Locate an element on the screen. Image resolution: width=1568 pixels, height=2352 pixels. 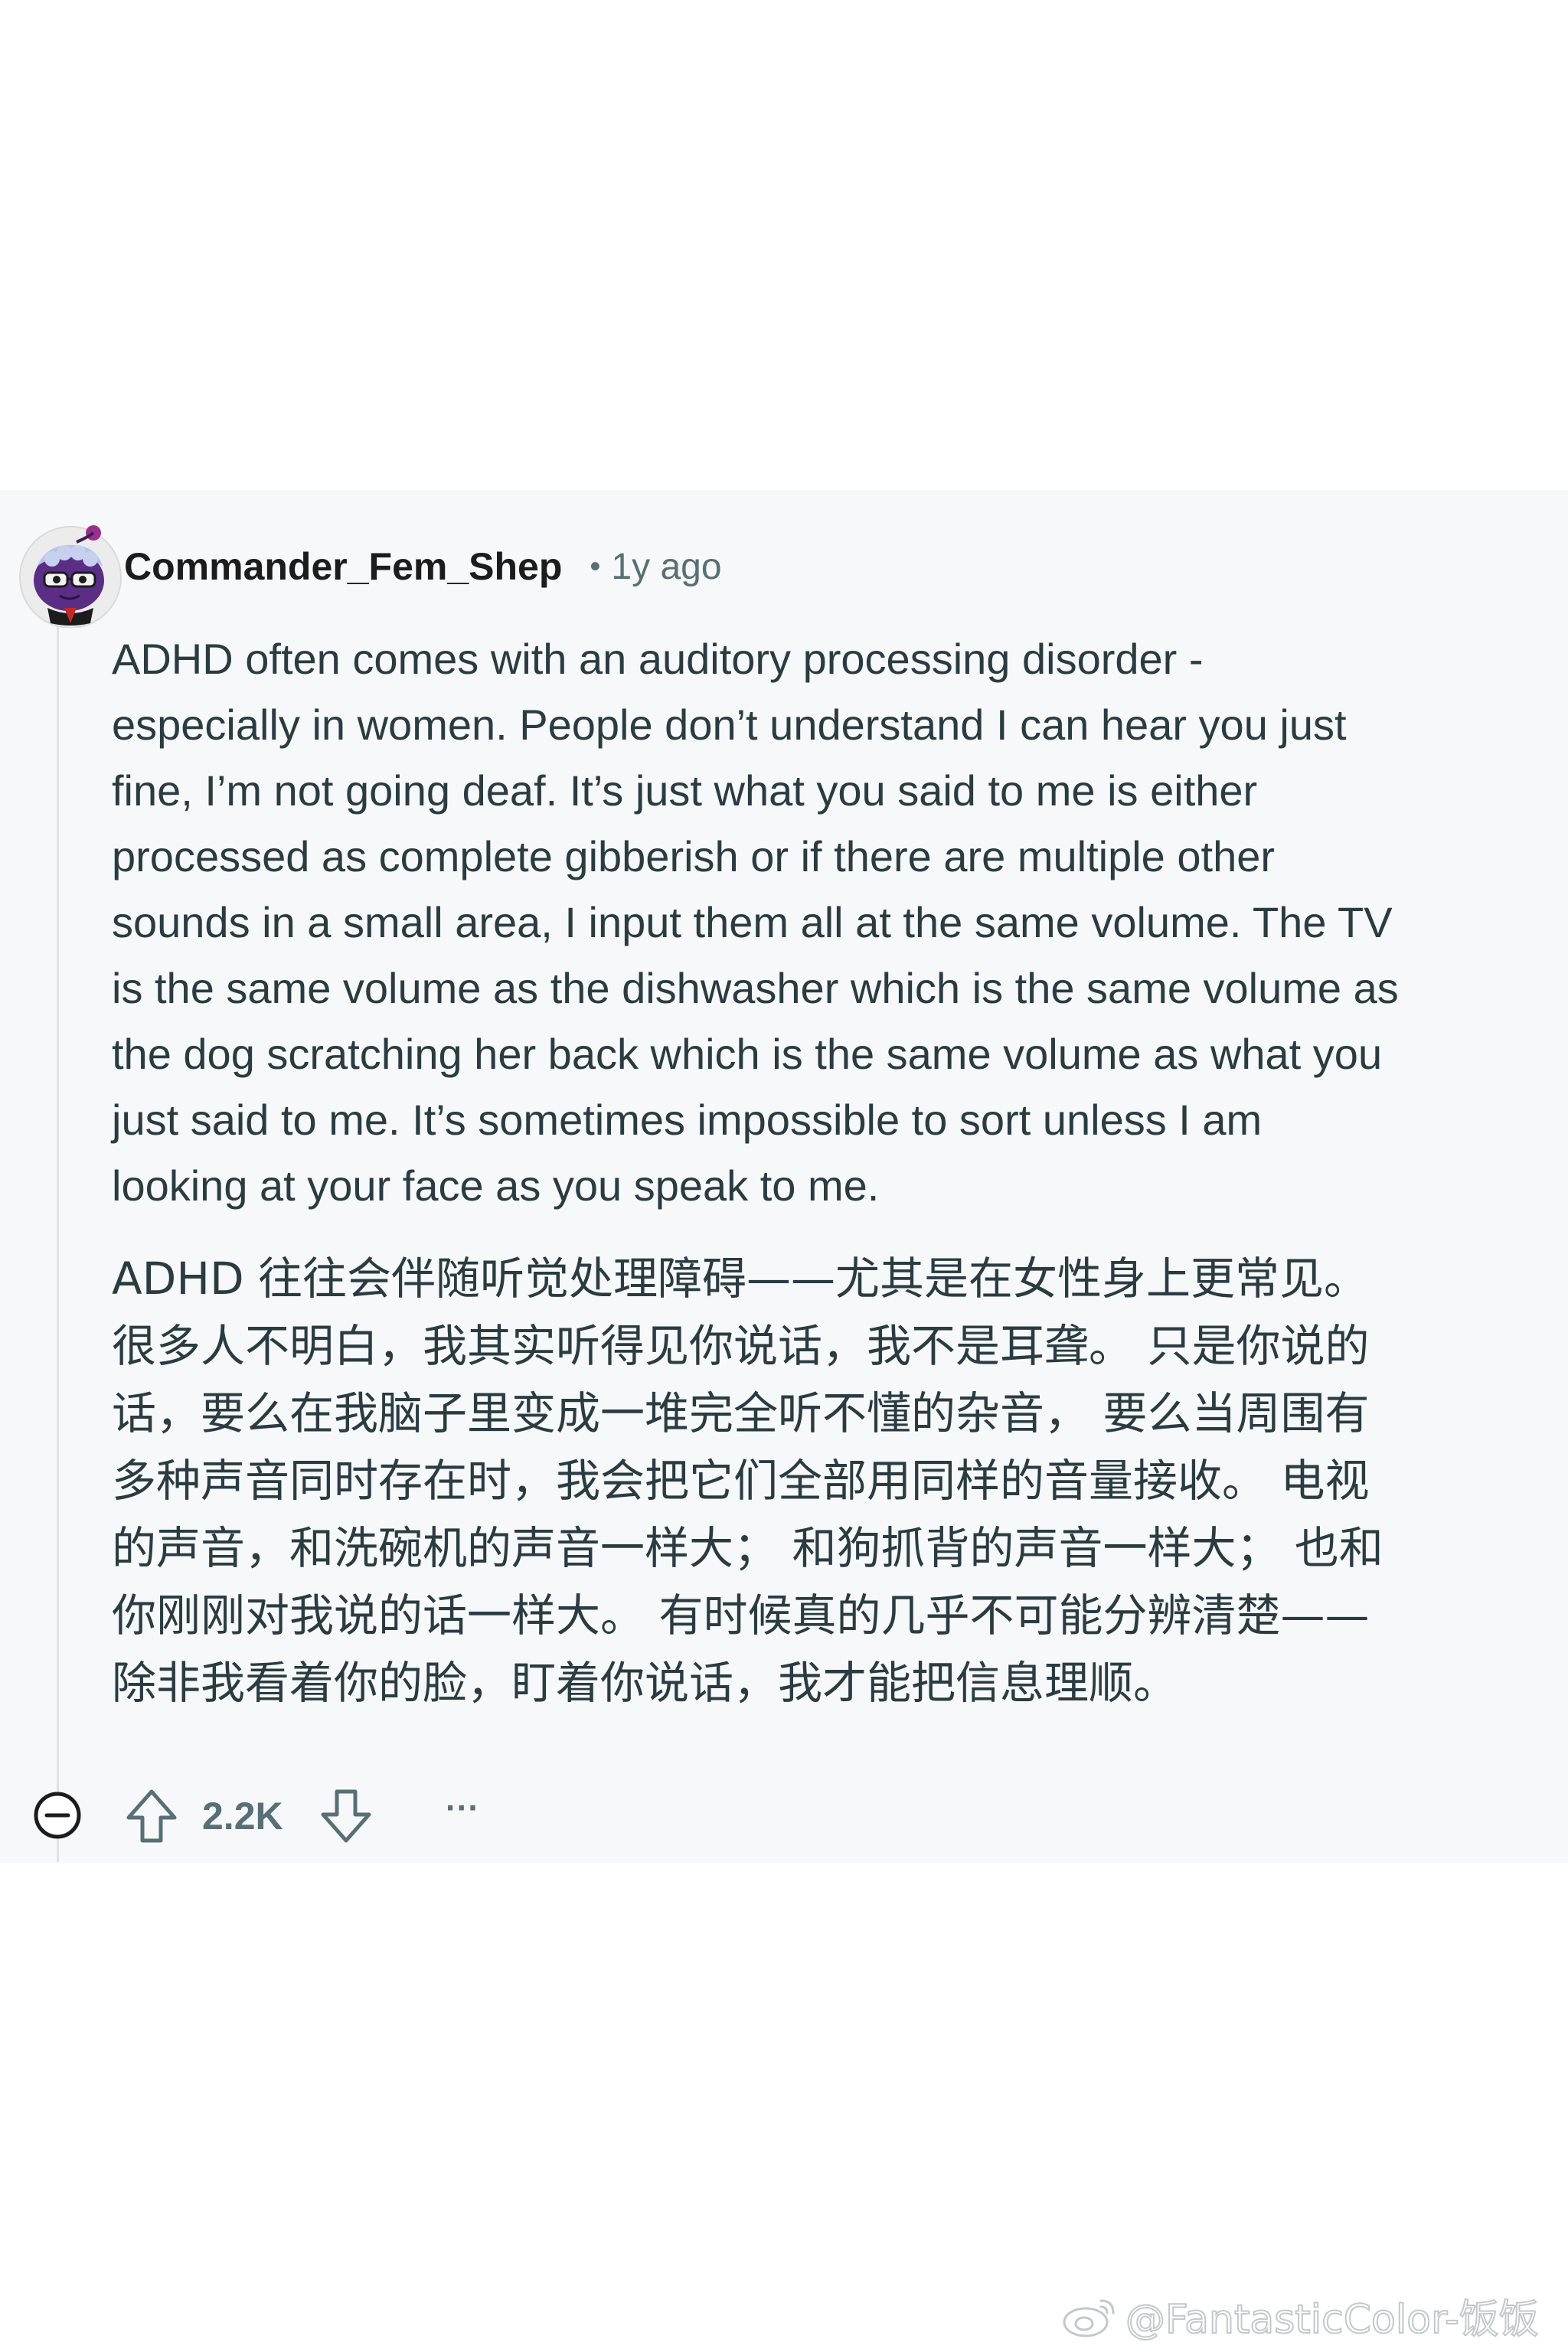
comment-timestamp: 1y ago is located at coordinates (666, 567).